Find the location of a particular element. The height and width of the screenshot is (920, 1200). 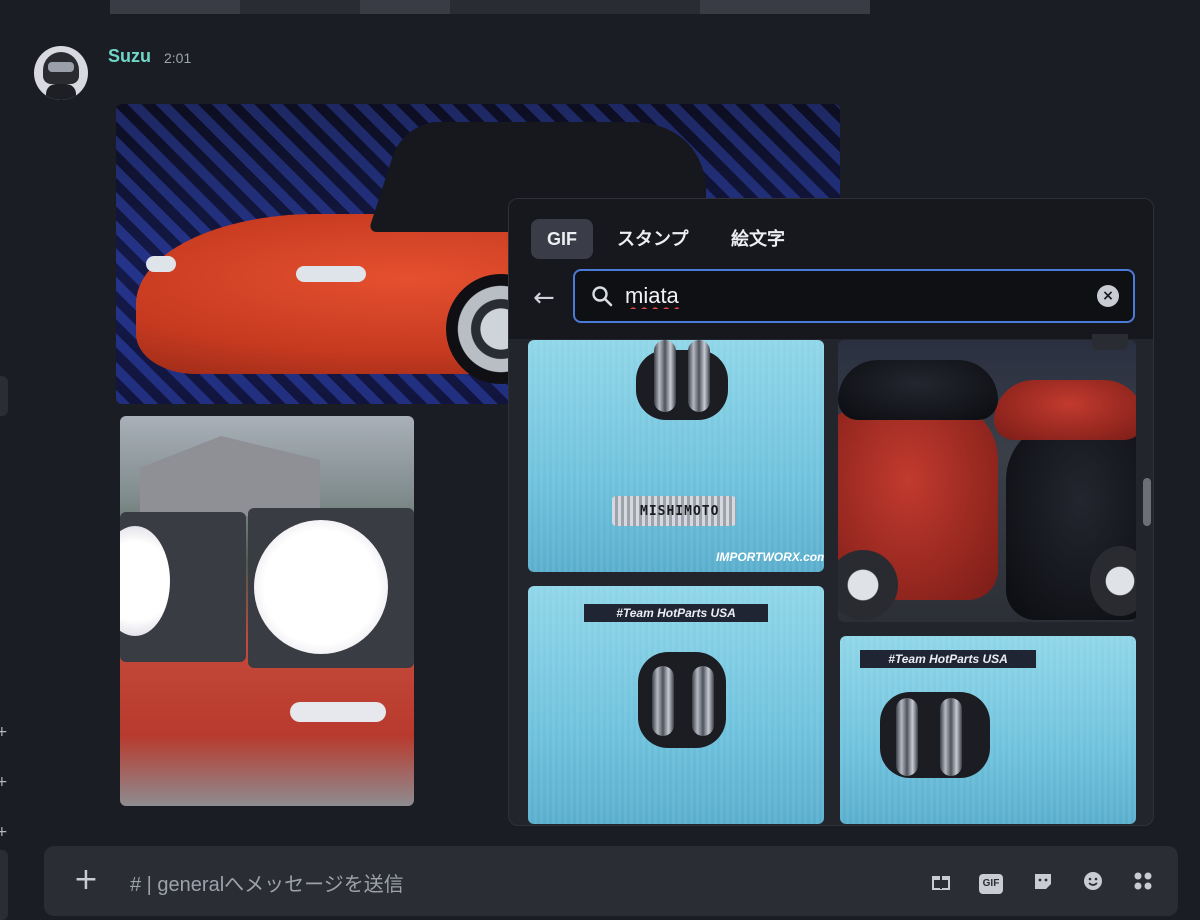

intercooler-label: MISHIMOTO is located at coordinates (680, 511).